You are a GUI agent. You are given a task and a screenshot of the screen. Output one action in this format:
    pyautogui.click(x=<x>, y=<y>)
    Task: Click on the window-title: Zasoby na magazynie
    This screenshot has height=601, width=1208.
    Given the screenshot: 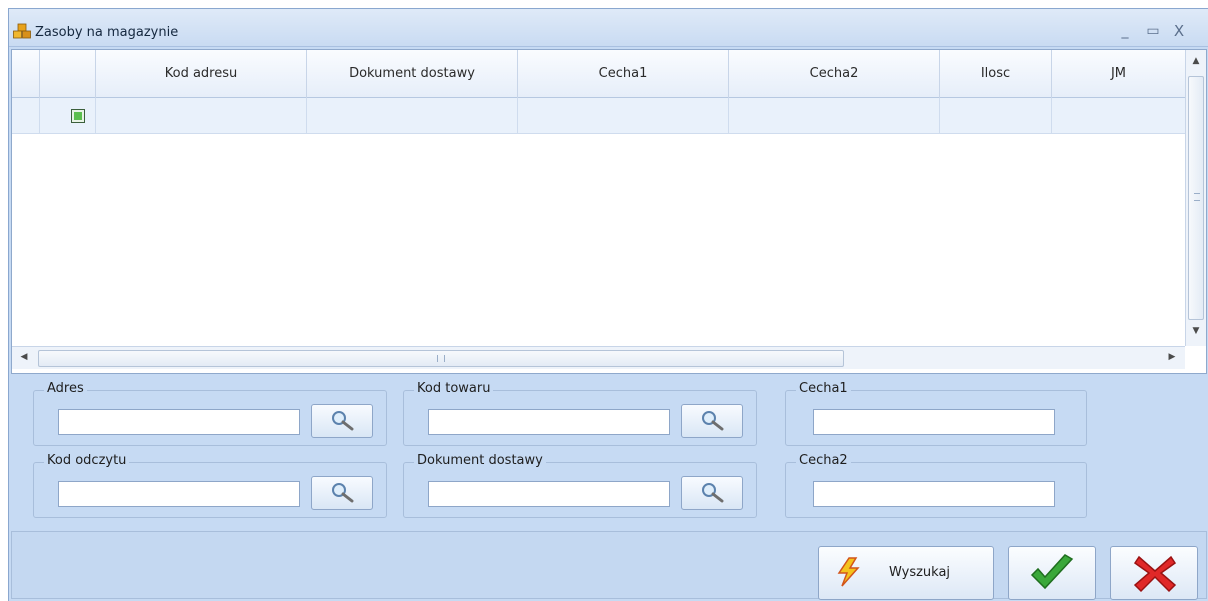 What is the action you would take?
    pyautogui.click(x=107, y=32)
    